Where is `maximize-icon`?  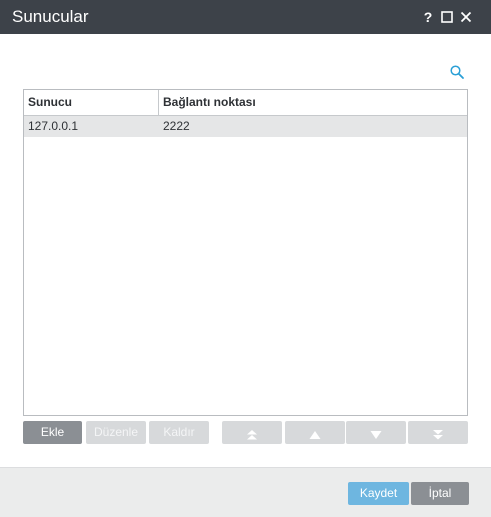
maximize-icon is located at coordinates (447, 17).